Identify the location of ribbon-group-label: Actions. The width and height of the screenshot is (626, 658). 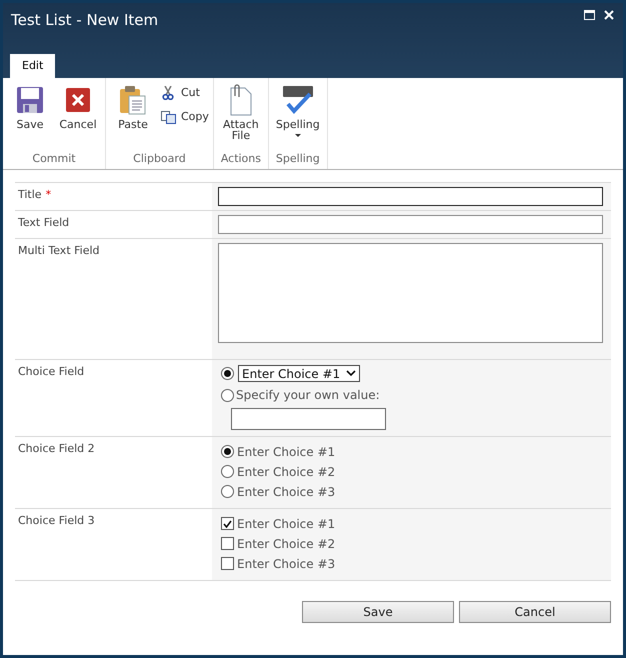
(241, 159).